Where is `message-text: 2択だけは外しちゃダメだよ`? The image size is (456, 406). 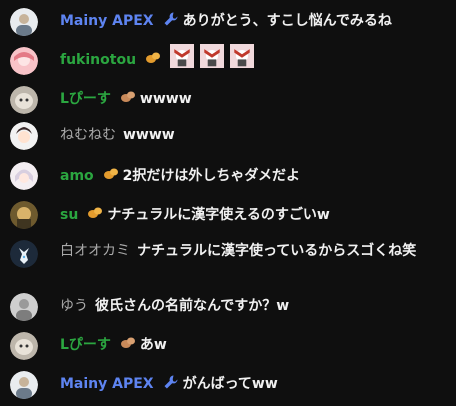 message-text: 2択だけは外しちゃダメだよ is located at coordinates (211, 176).